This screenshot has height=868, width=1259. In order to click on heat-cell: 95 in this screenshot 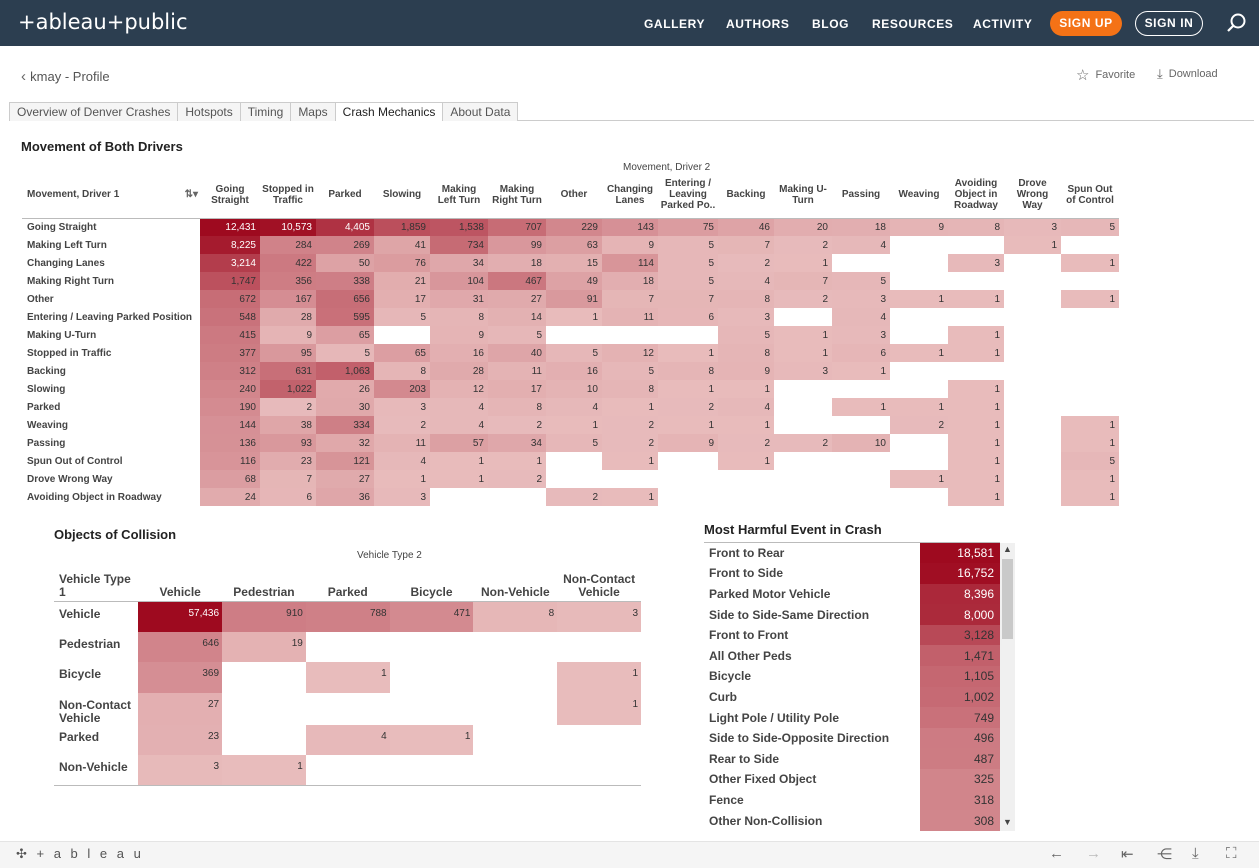, I will do `click(288, 353)`.